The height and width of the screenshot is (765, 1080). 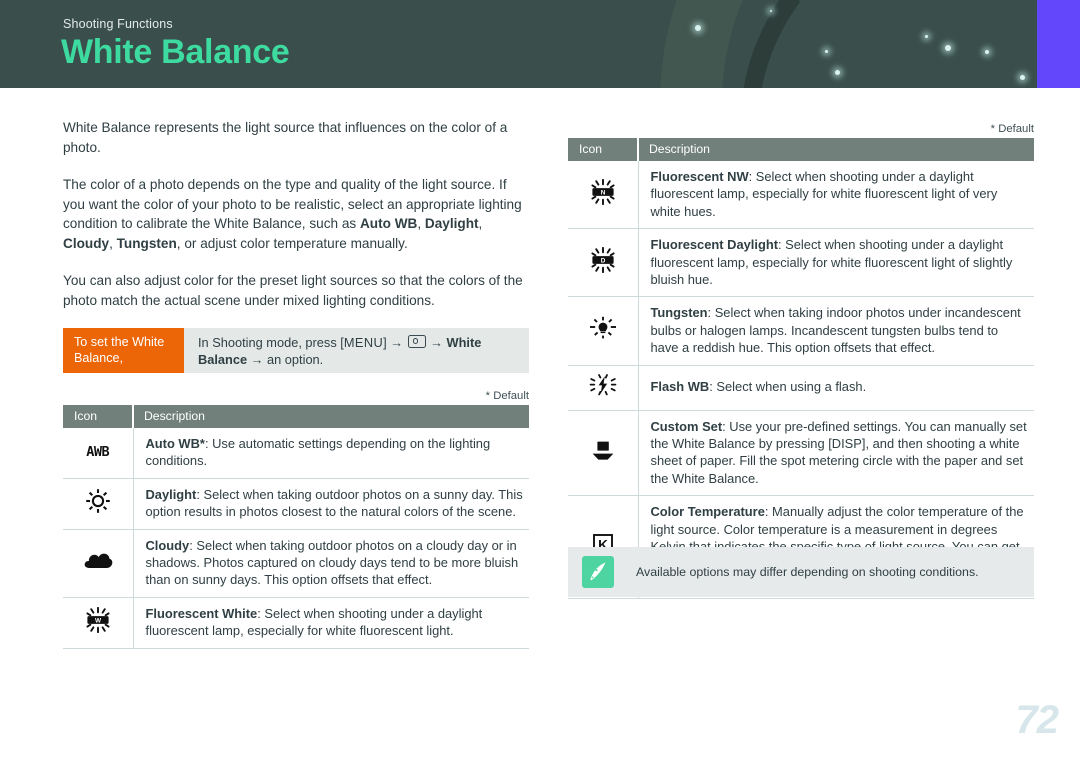 What do you see at coordinates (397, 342) in the screenshot?
I see `arrow-1: →` at bounding box center [397, 342].